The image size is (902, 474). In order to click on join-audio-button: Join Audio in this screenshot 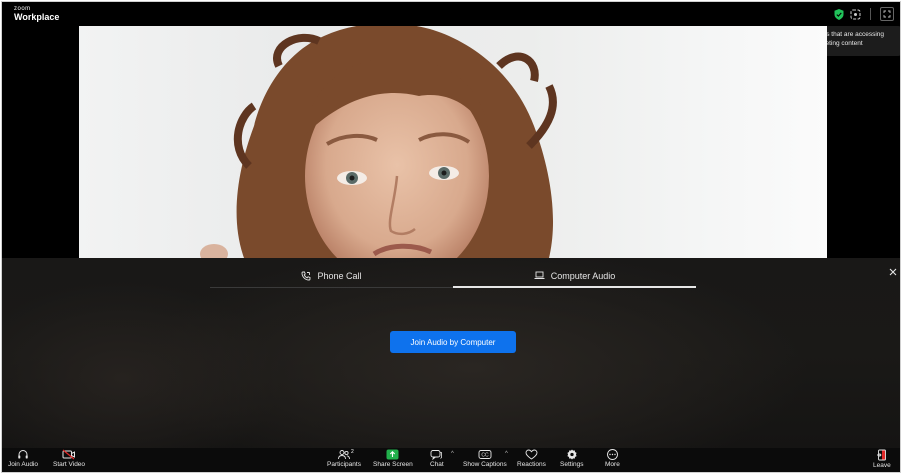, I will do `click(23, 458)`.